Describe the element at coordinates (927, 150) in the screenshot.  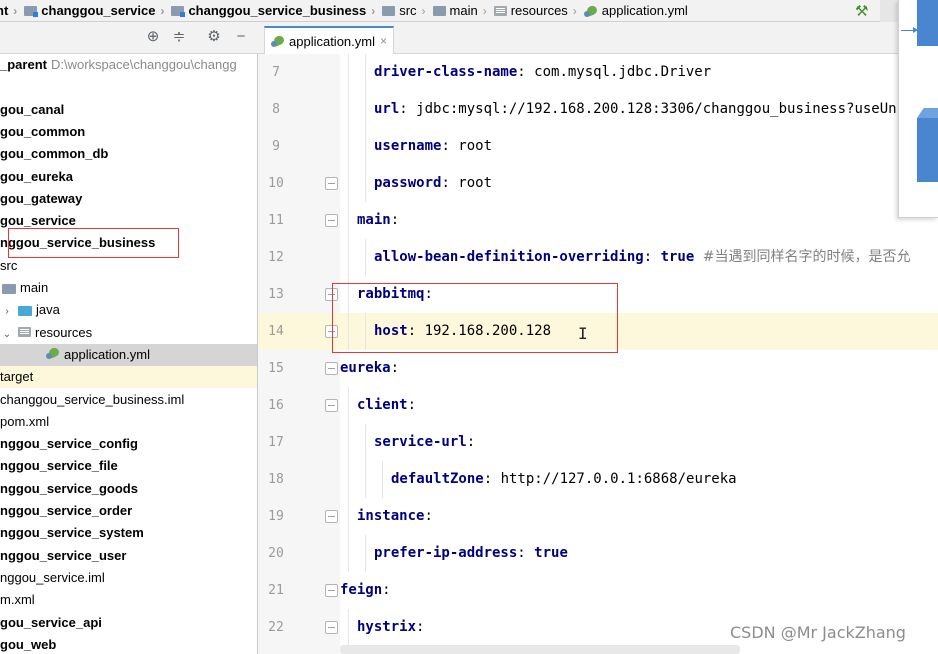
I see `cube-shape` at that location.